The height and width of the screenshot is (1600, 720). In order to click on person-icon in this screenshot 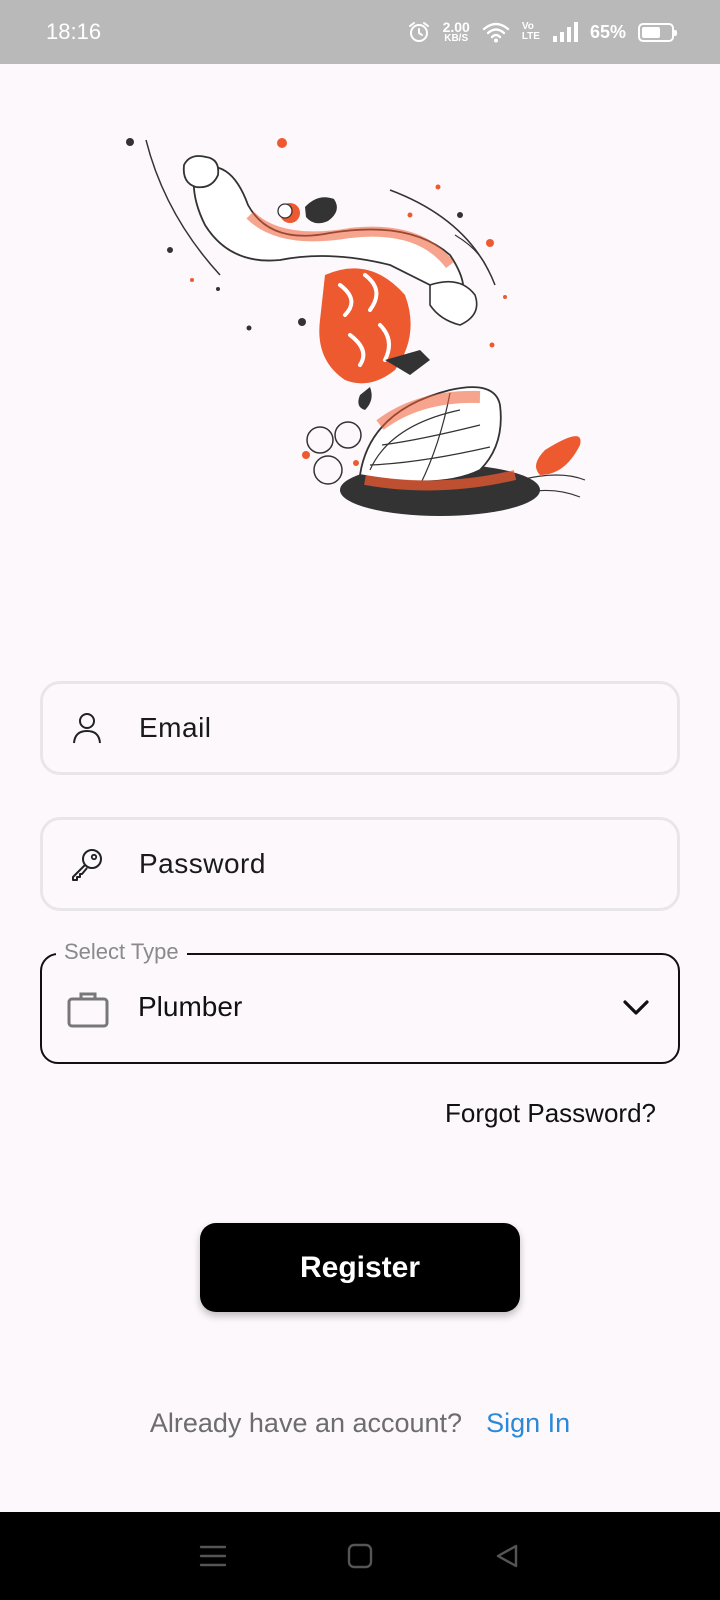, I will do `click(87, 728)`.